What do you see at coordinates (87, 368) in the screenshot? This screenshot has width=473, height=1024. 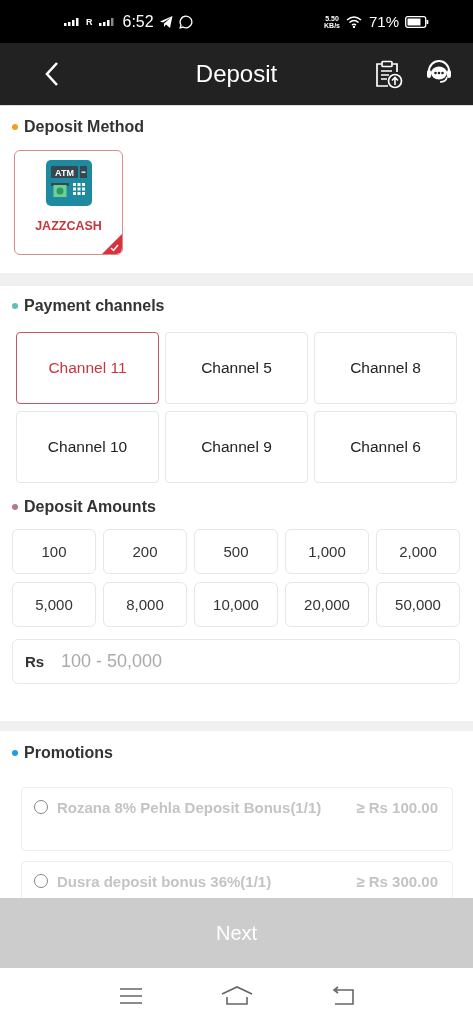 I see `channel-option: Channel 11` at bounding box center [87, 368].